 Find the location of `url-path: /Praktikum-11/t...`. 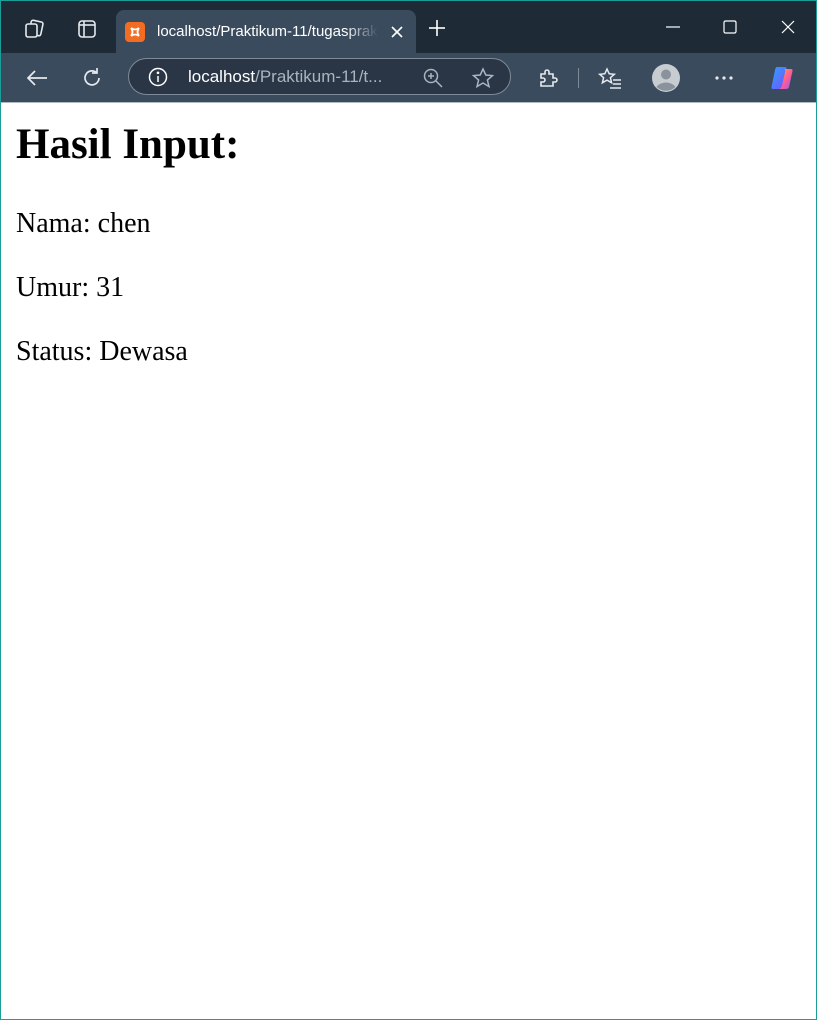

url-path: /Praktikum-11/t... is located at coordinates (319, 76).